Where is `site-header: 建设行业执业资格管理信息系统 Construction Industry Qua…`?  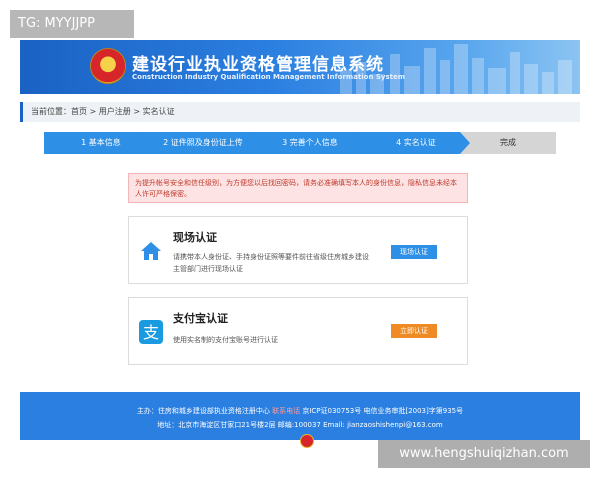 site-header: 建设行业执业资格管理信息系统 Construction Industry Qua… is located at coordinates (300, 67).